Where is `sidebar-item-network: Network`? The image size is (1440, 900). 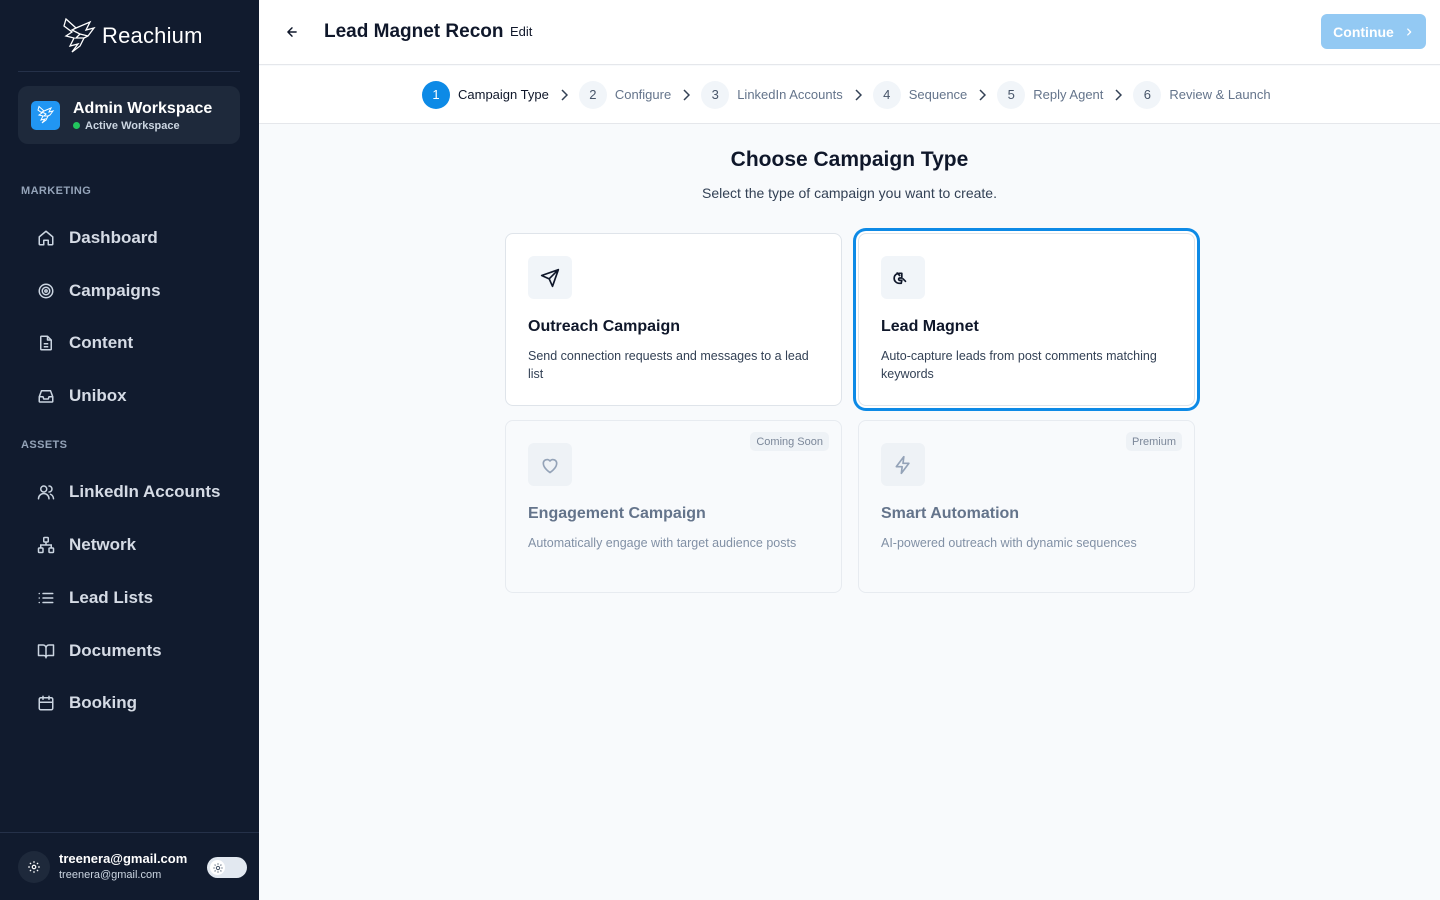
sidebar-item-network: Network is located at coordinates (86, 545).